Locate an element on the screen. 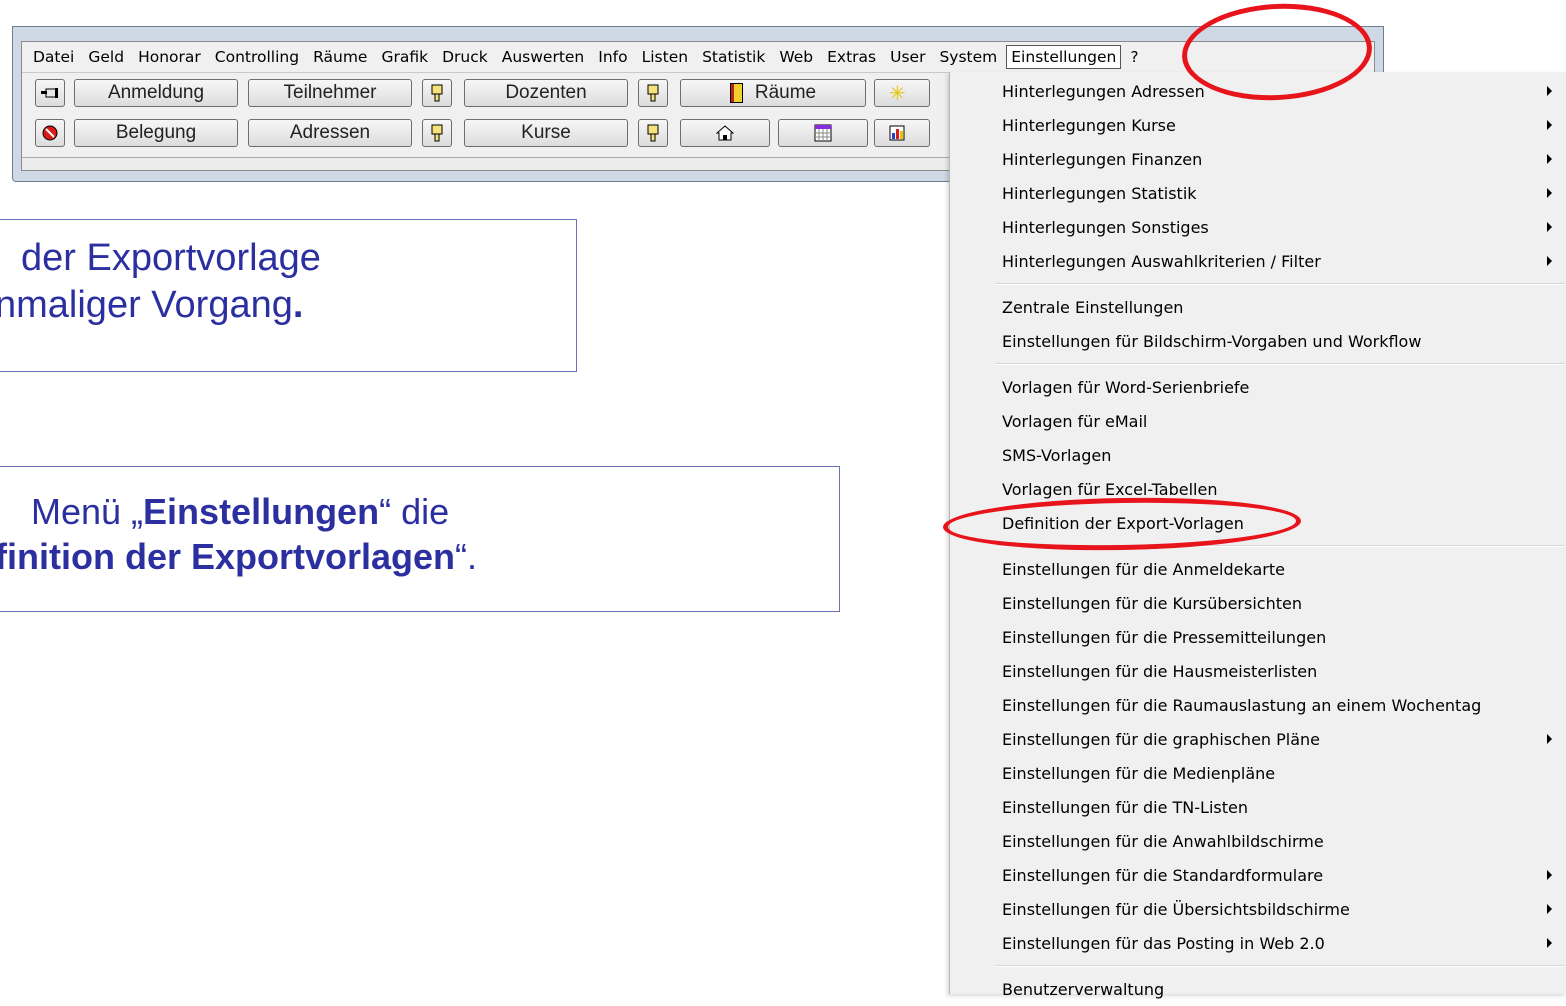 The height and width of the screenshot is (1006, 1566). menu-datei: Datei is located at coordinates (53, 57).